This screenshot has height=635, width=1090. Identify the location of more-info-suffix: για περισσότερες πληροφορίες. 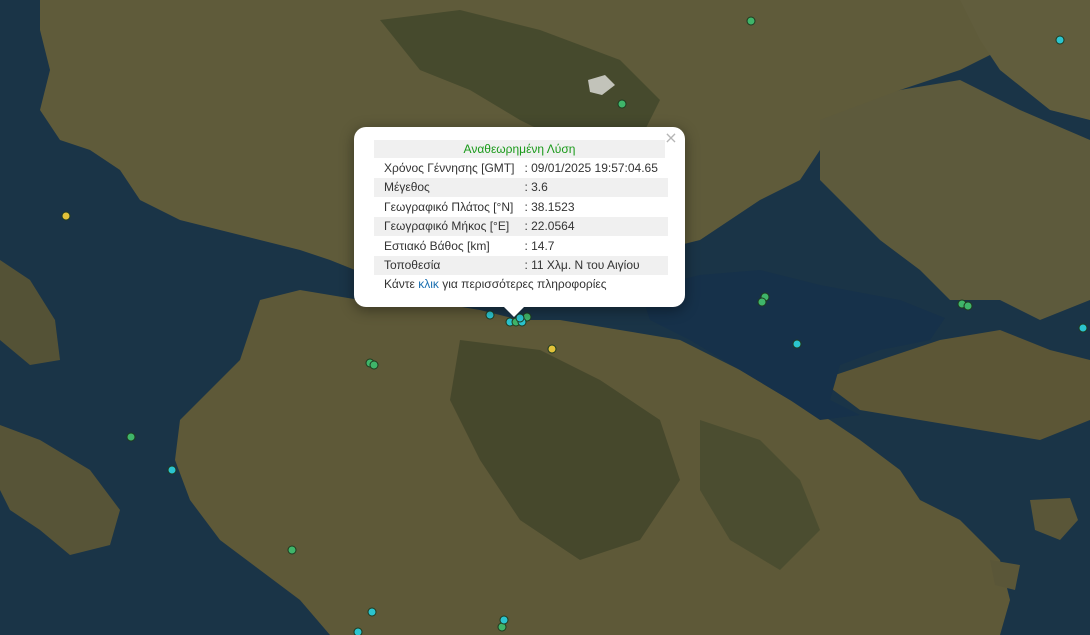
(522, 284).